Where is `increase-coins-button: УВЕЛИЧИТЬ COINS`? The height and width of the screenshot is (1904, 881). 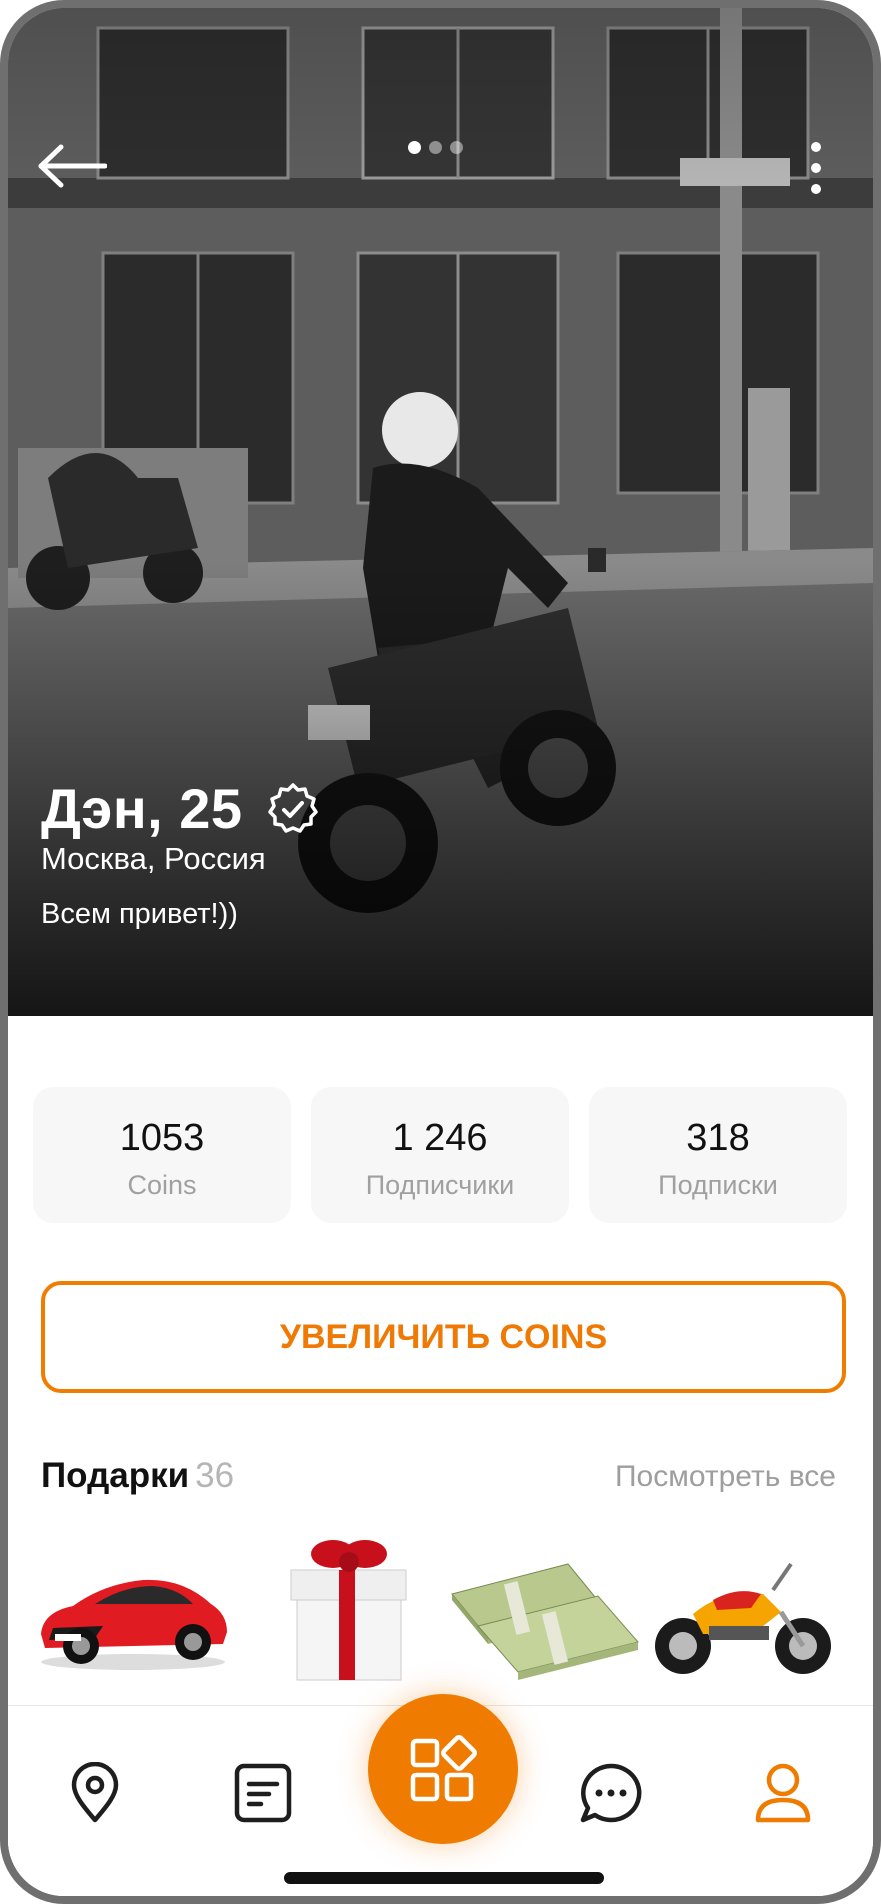 increase-coins-button: УВЕЛИЧИТЬ COINS is located at coordinates (443, 1337).